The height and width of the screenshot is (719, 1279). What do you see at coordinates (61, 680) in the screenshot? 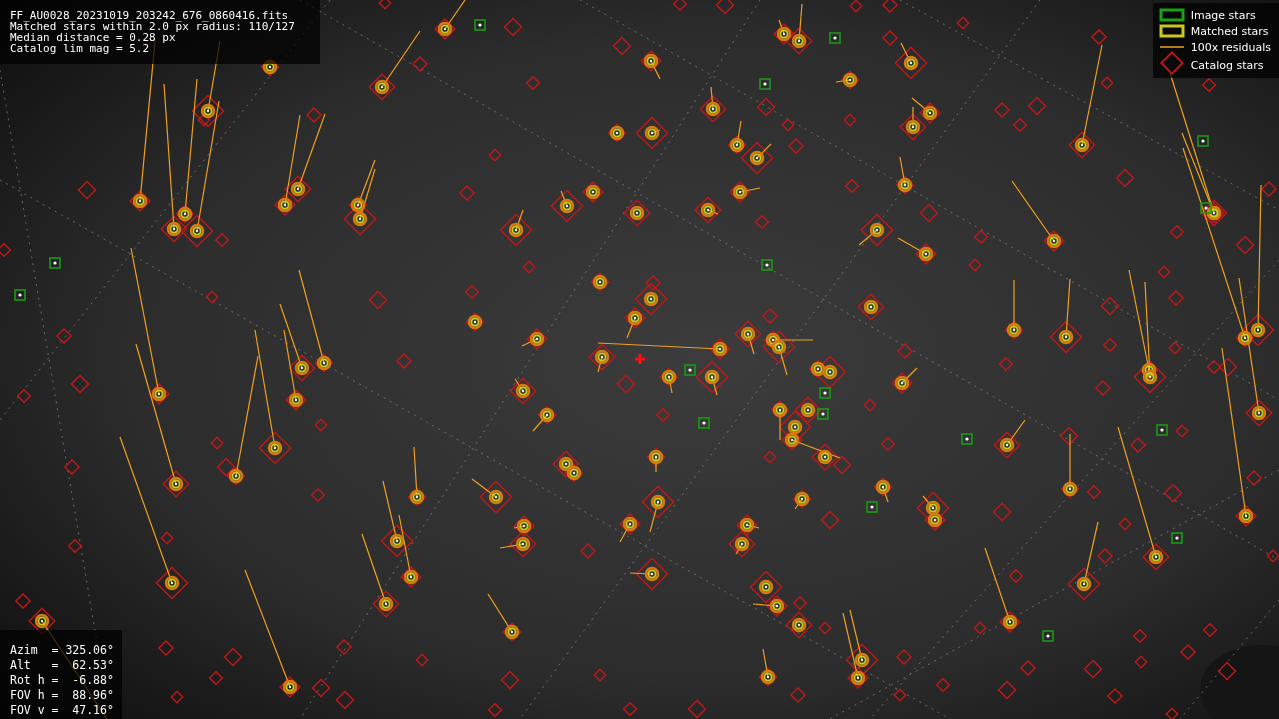
I see `pointing-line: Rot h = -6.88°` at bounding box center [61, 680].